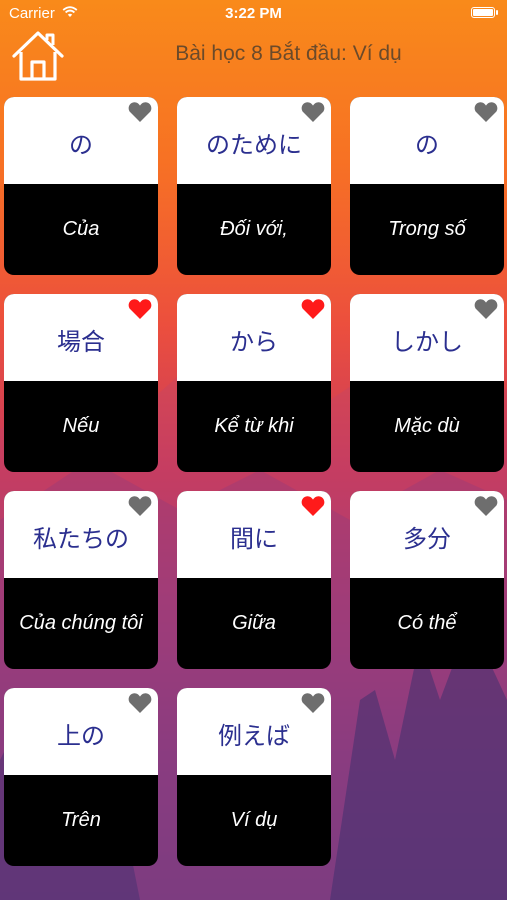 The height and width of the screenshot is (900, 507). Describe the element at coordinates (254, 342) in the screenshot. I see `japanese-word: から` at that location.